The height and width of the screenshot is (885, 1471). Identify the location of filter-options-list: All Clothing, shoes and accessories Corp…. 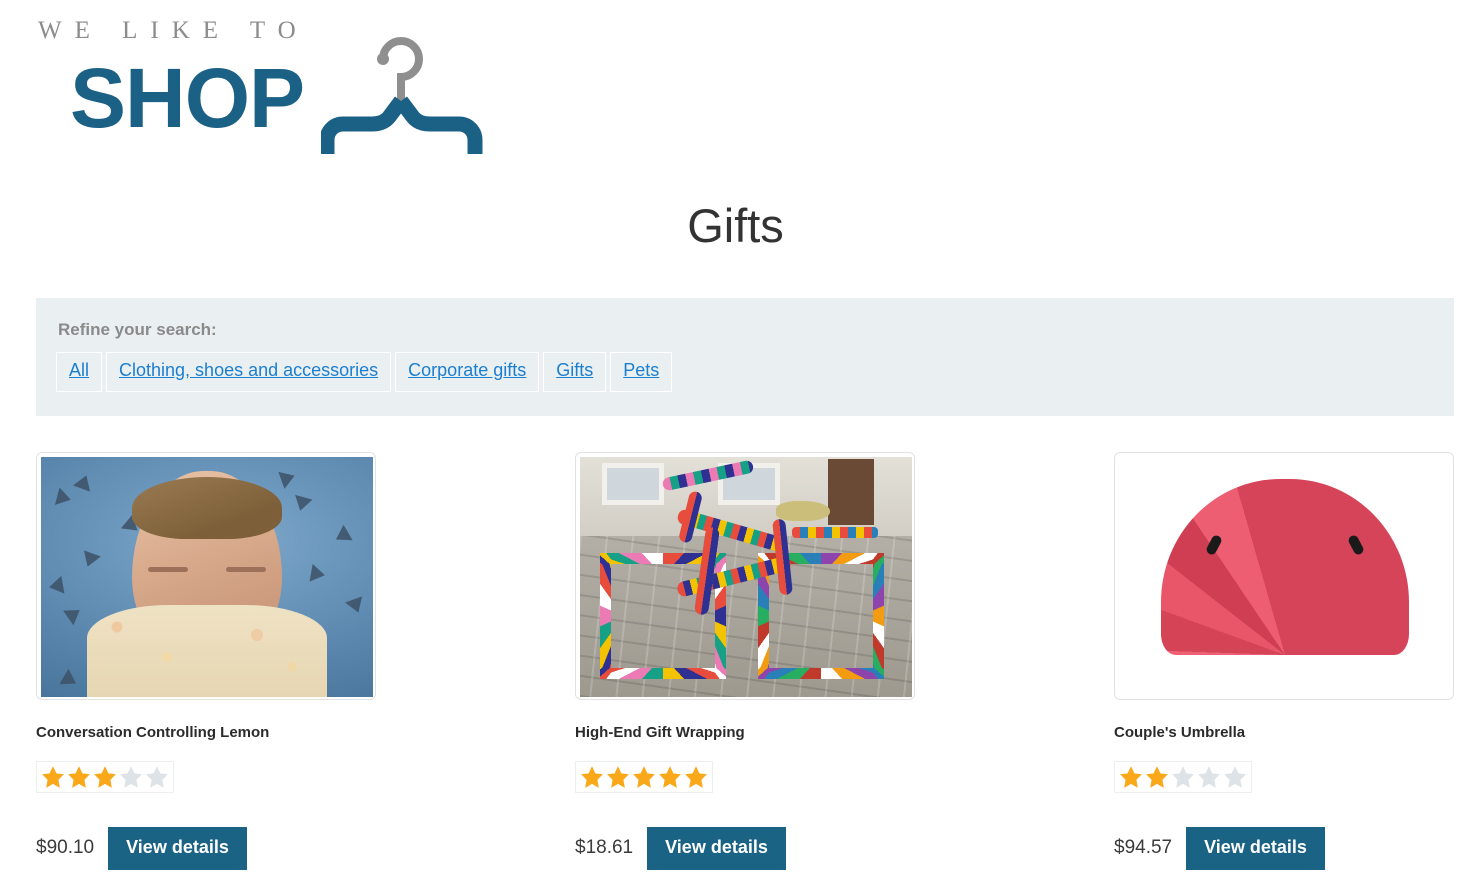
(745, 372).